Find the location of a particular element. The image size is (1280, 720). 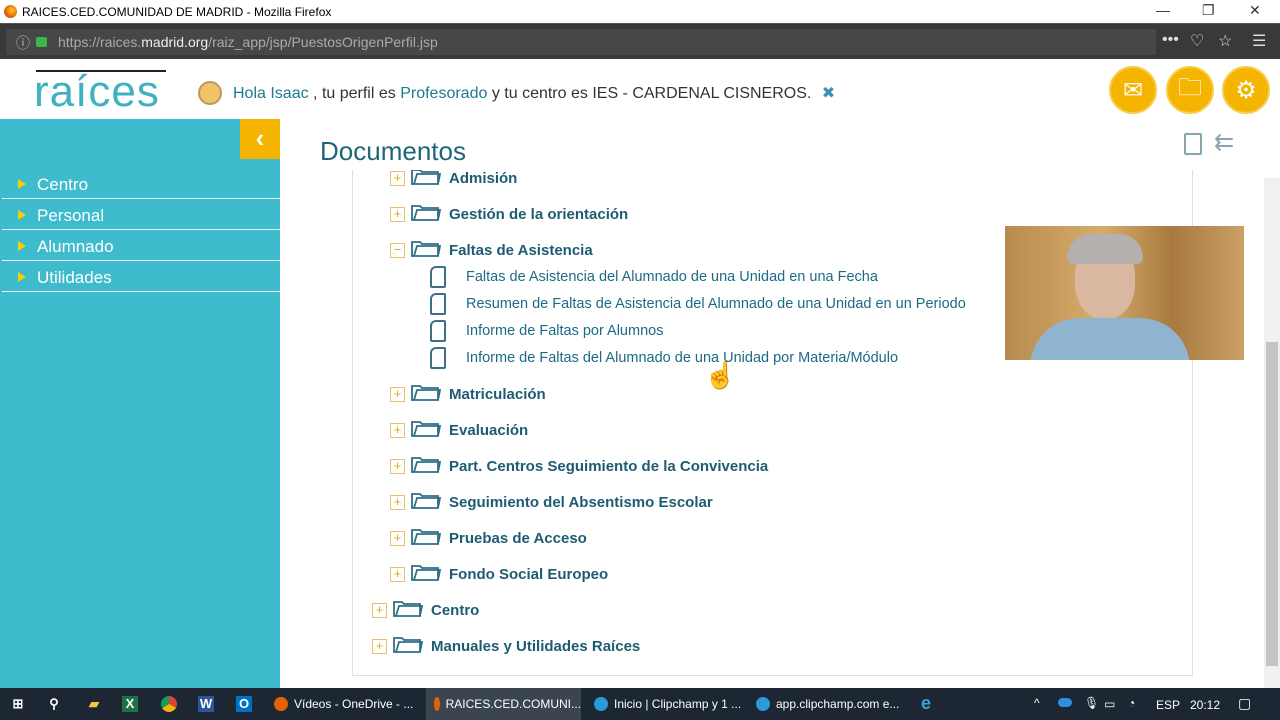

tree-document-link: Informe de Faltas por Alumnos is located at coordinates (546, 331).